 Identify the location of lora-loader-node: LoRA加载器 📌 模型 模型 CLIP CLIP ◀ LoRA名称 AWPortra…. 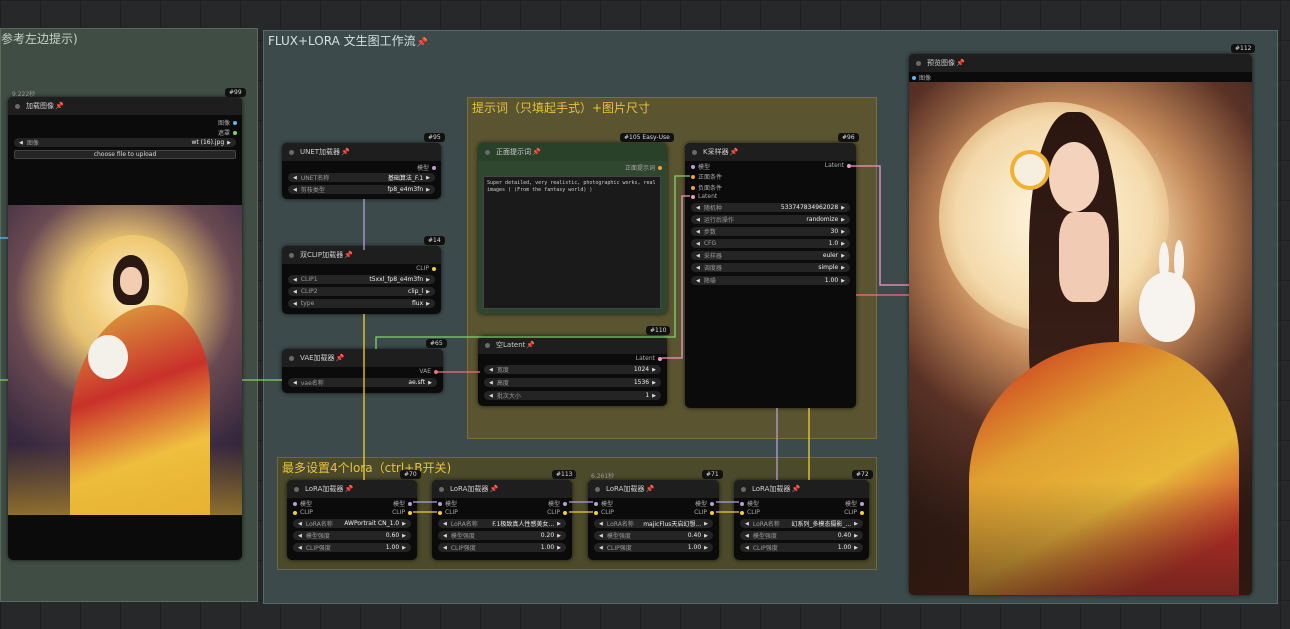
(352, 520).